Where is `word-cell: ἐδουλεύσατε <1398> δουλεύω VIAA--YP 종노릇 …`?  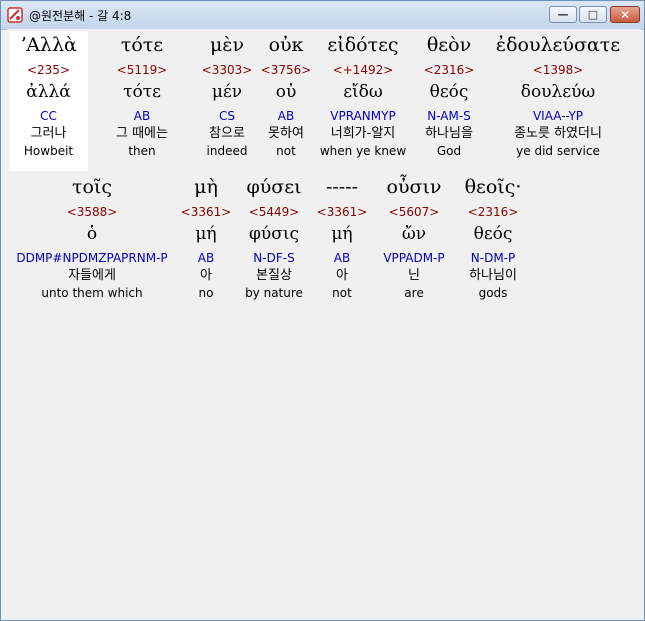 word-cell: ἐδουλεύσατε <1398> δουλεύω VIAA--YP 종노릇 … is located at coordinates (558, 95).